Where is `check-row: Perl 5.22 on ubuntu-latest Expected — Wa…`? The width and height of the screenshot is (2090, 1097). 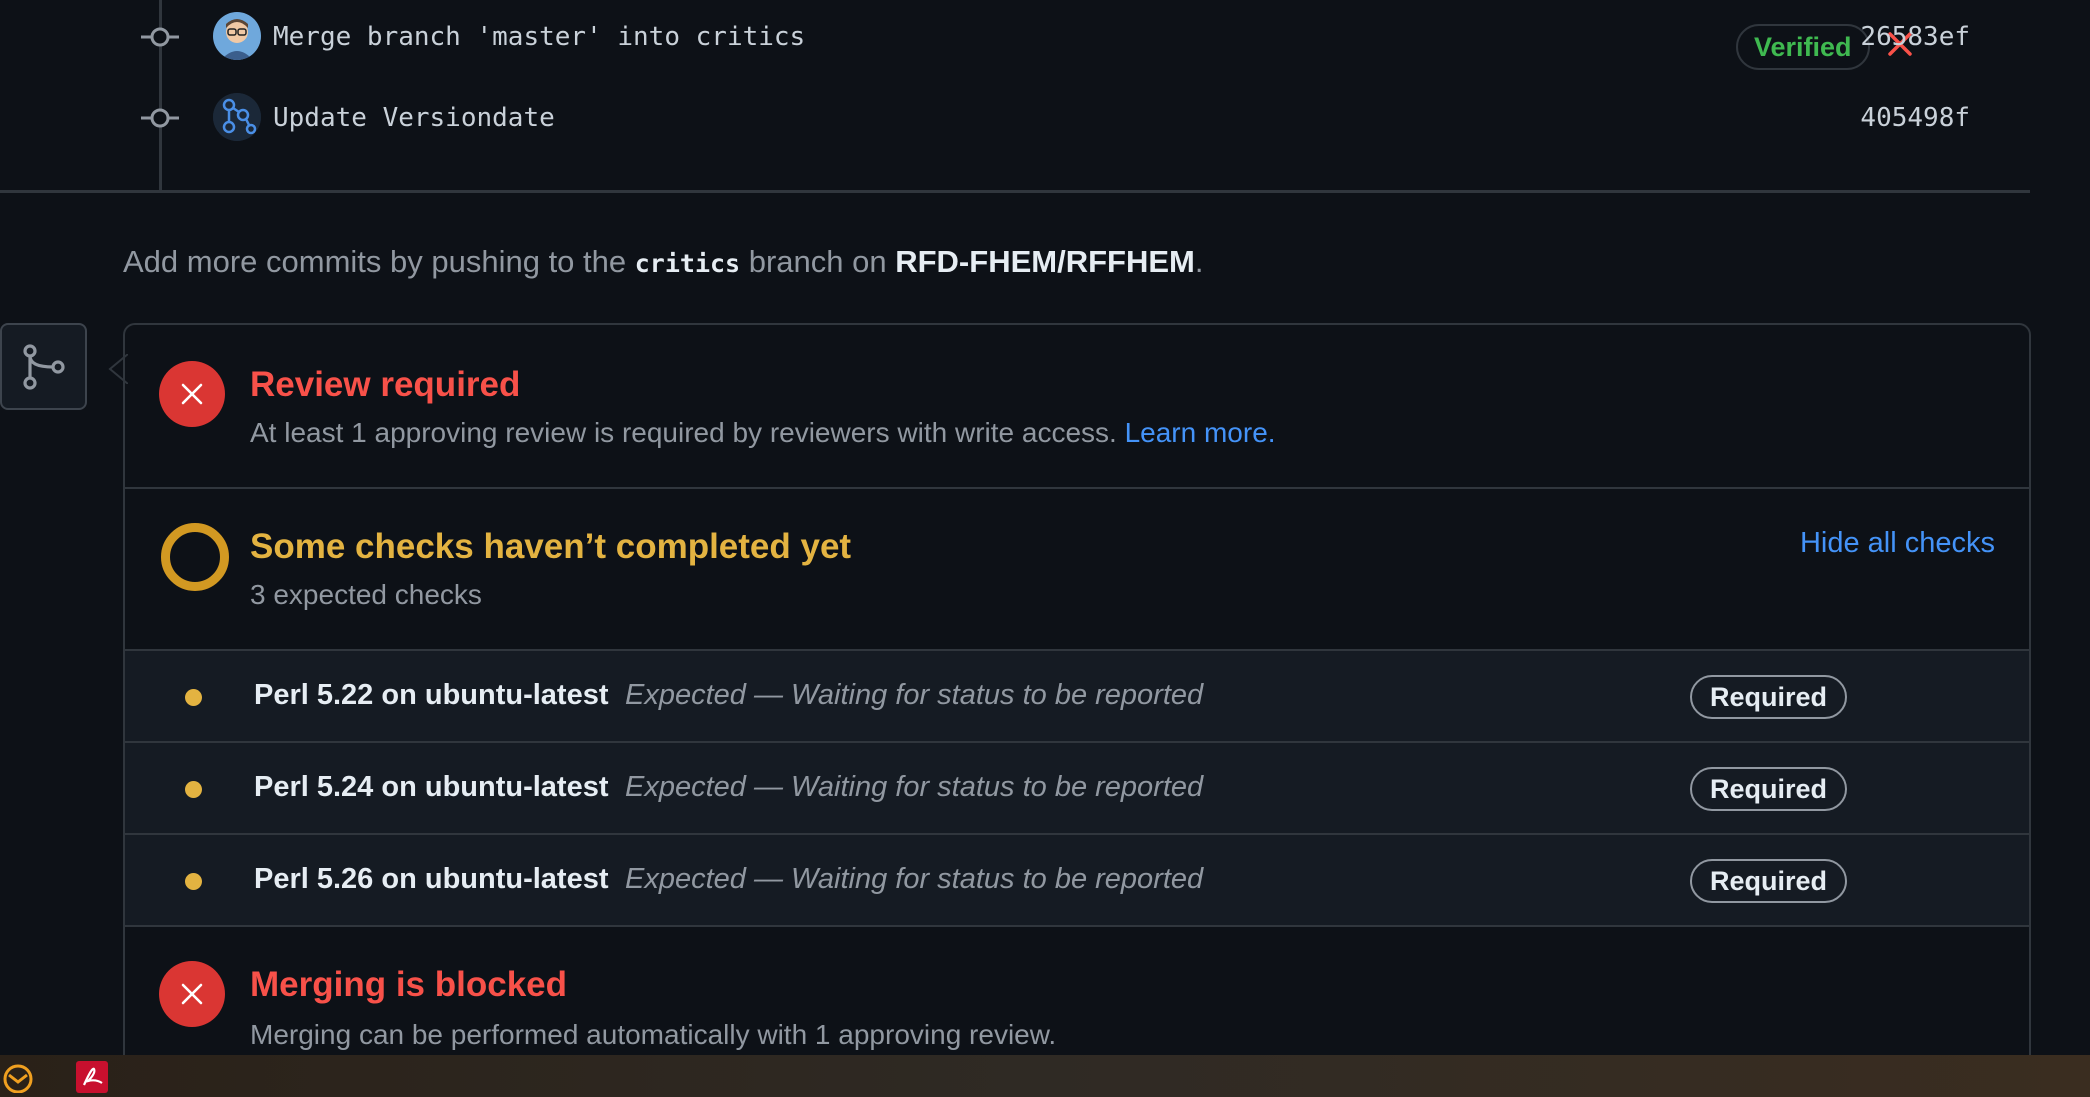 check-row: Perl 5.22 on ubuntu-latest Expected — Wa… is located at coordinates (1077, 697).